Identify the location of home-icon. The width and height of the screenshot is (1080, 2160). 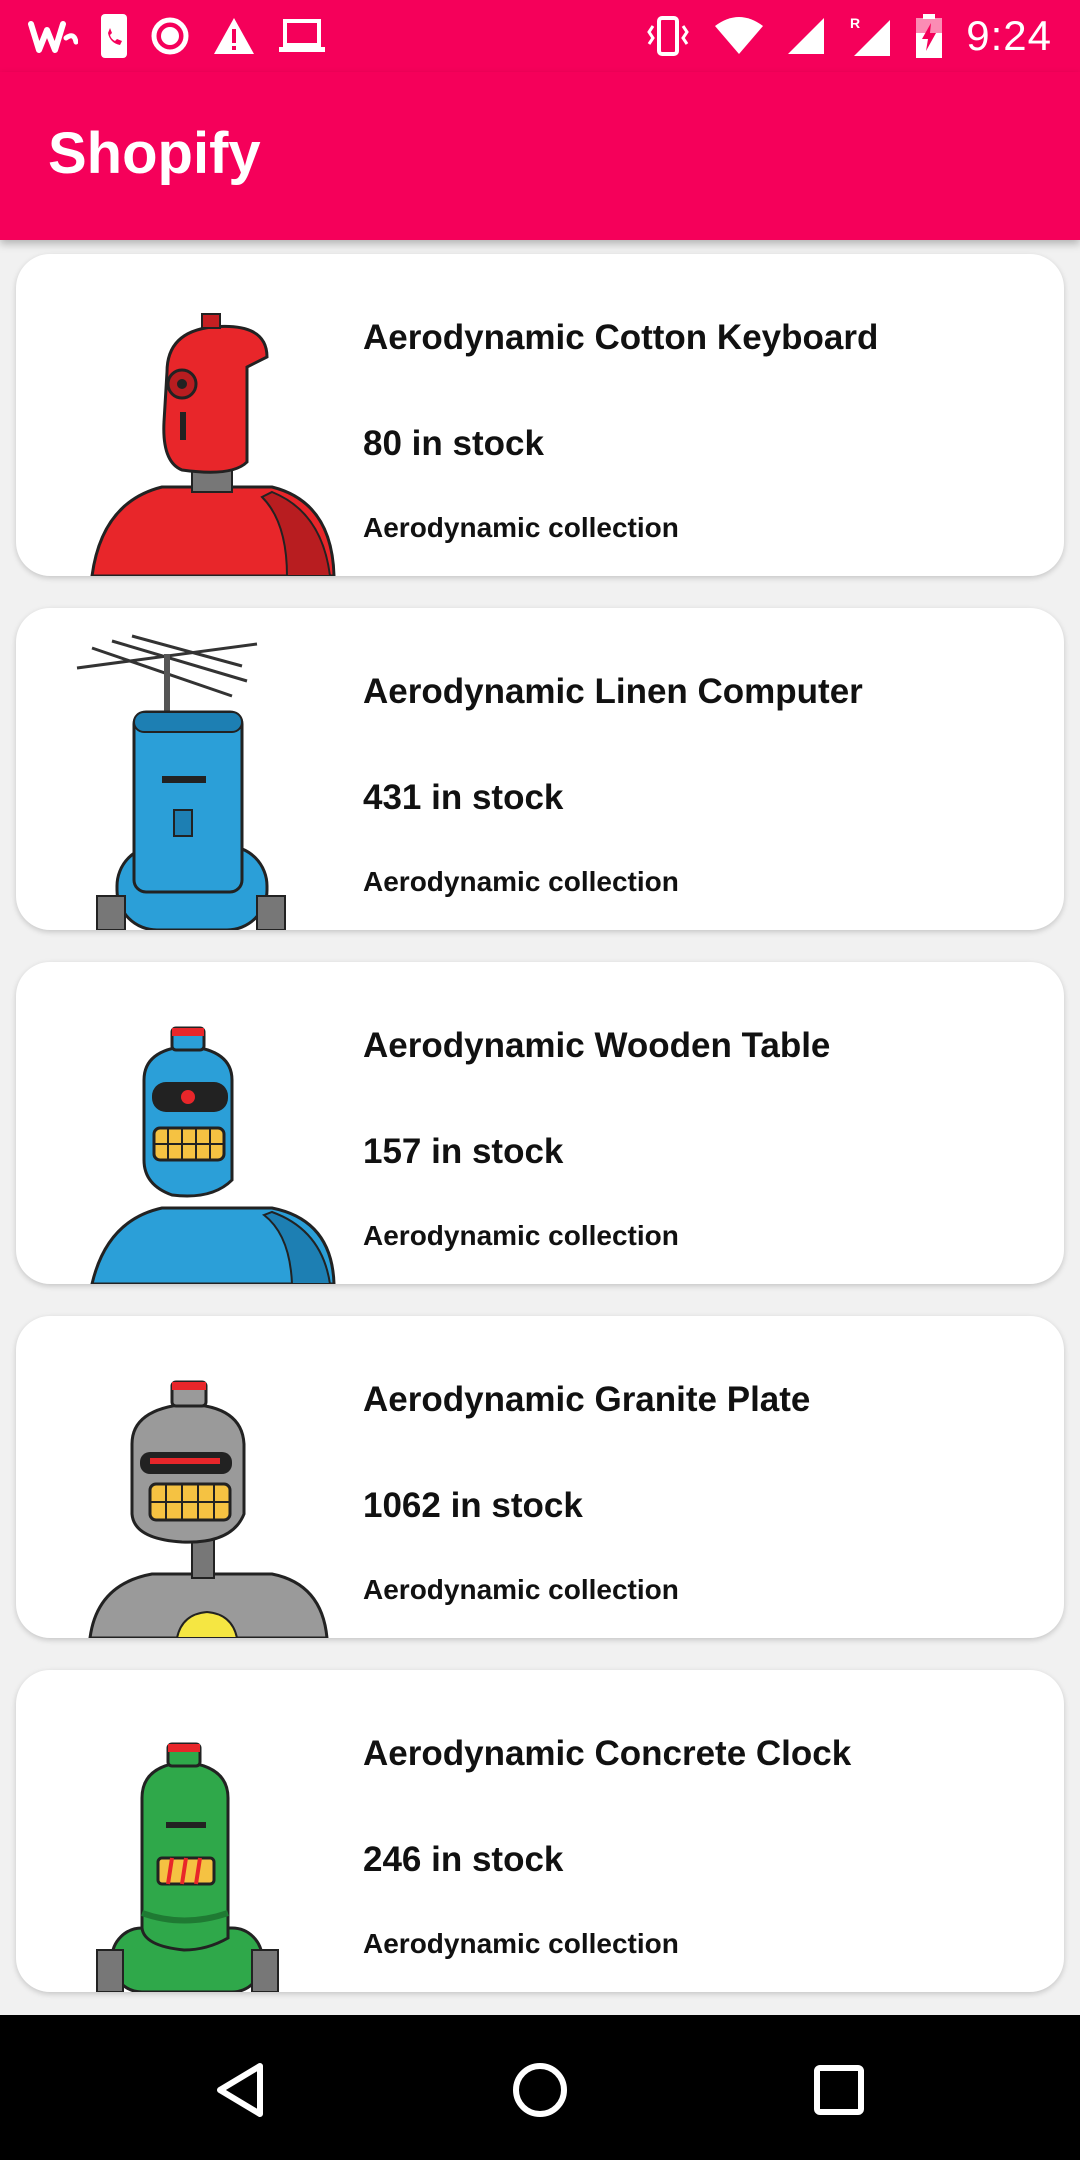
(540, 2090).